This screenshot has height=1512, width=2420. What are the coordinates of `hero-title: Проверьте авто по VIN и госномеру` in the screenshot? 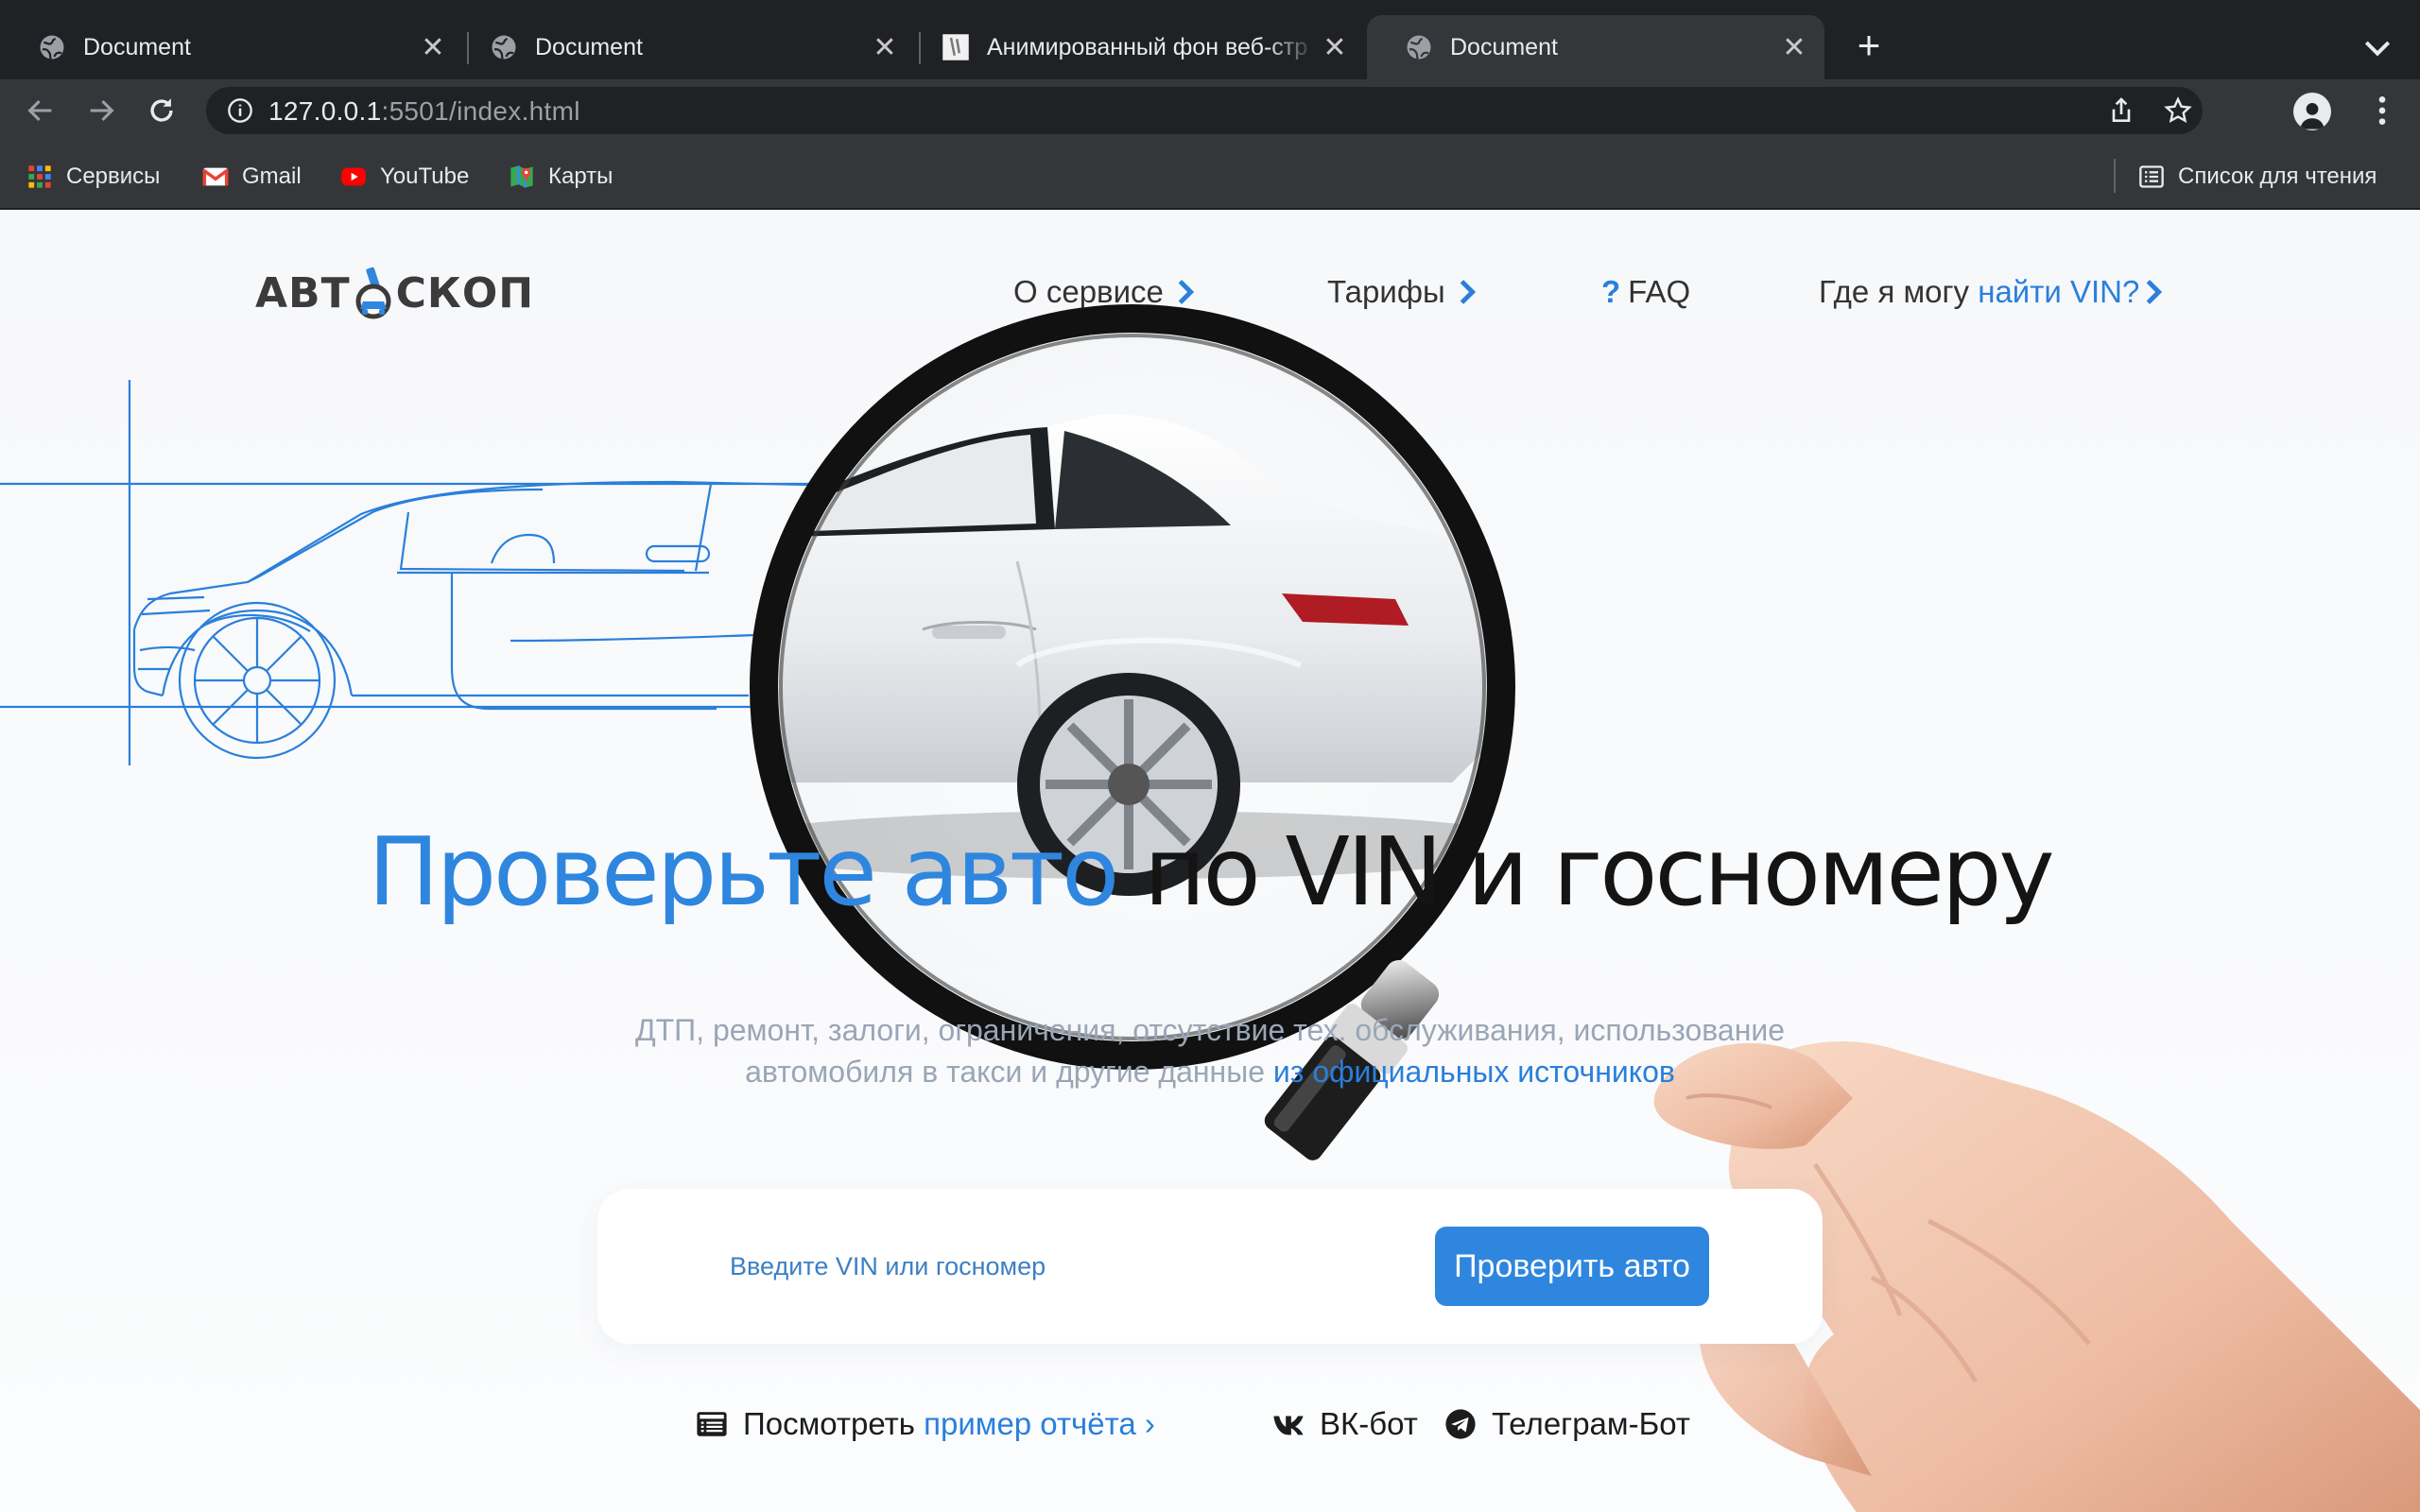 It's located at (1210, 871).